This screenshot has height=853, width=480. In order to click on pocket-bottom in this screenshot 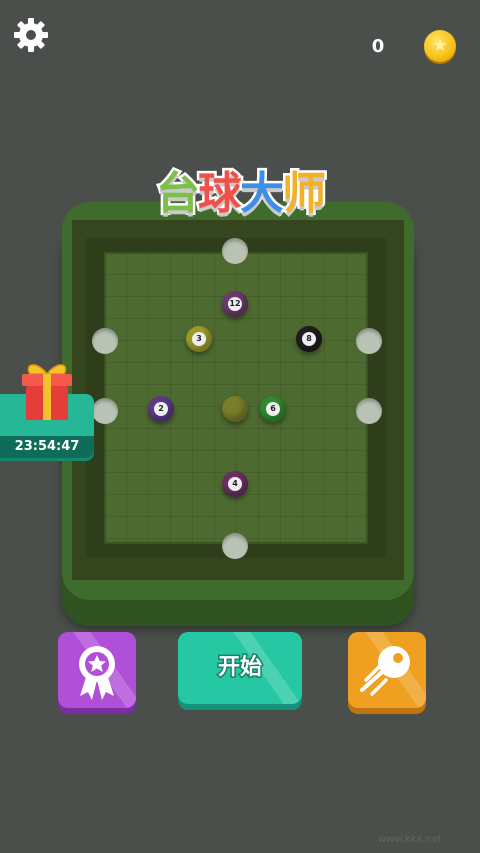, I will do `click(235, 546)`.